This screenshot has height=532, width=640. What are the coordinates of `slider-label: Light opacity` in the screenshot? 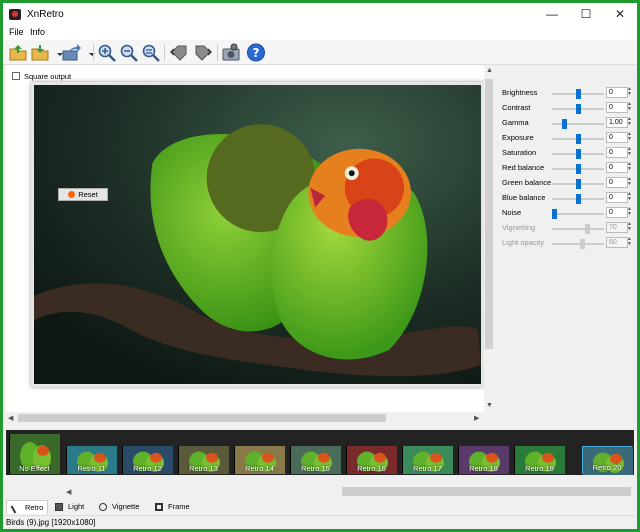 It's located at (523, 242).